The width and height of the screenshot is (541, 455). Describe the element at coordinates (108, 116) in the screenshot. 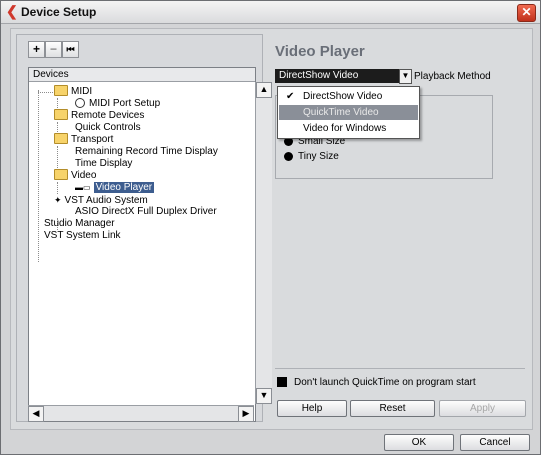

I see `tree-item-label: Remote Devices` at that location.